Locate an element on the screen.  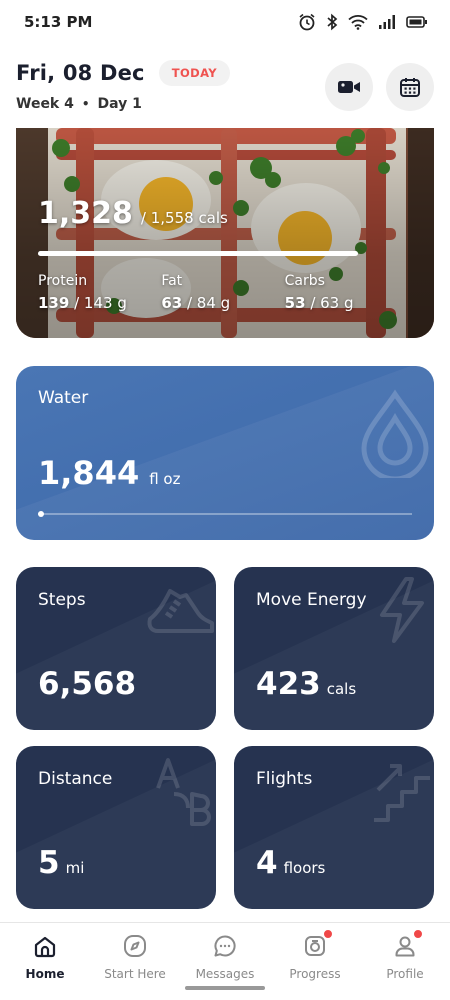
current-date: Fri, 08 Dec is located at coordinates (80, 73).